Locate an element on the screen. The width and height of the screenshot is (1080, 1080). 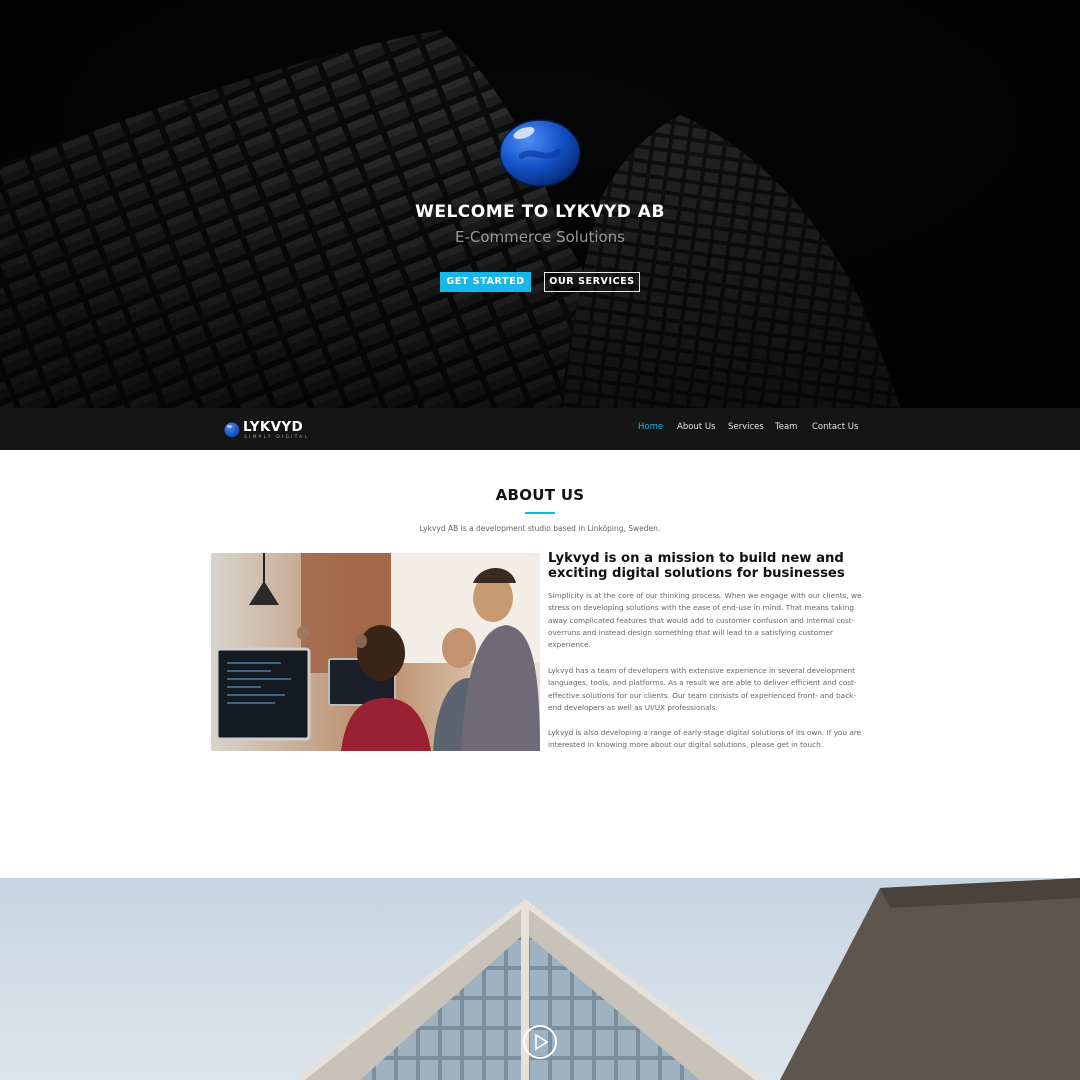
brand-name: LYKVYD is located at coordinates (273, 427).